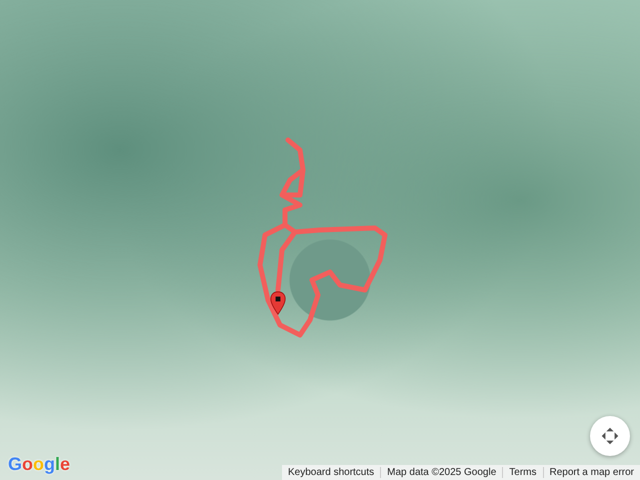 This screenshot has height=480, width=640. What do you see at coordinates (331, 472) in the screenshot?
I see `attribution-link: Keyboard shortcuts` at bounding box center [331, 472].